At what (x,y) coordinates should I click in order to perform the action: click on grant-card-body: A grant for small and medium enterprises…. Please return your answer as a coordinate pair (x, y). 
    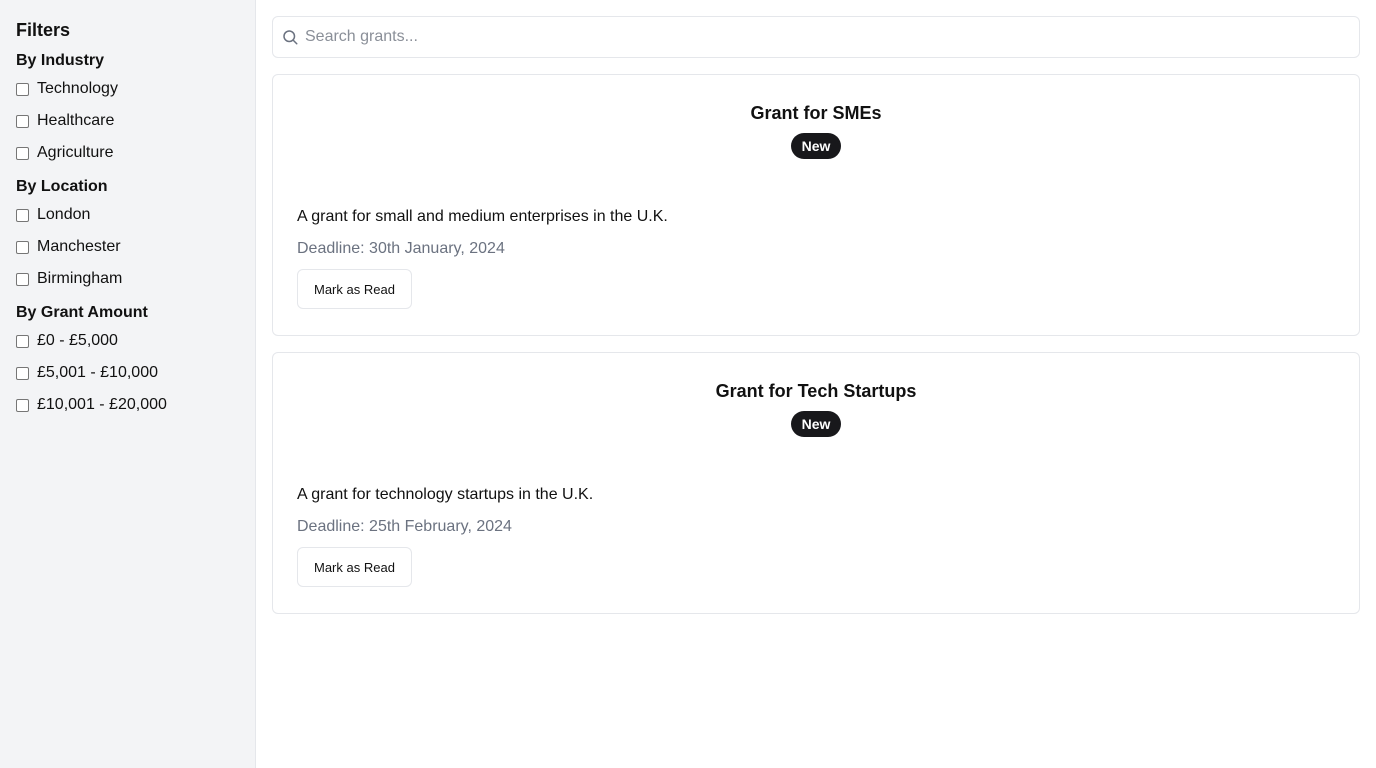
    Looking at the image, I should click on (816, 258).